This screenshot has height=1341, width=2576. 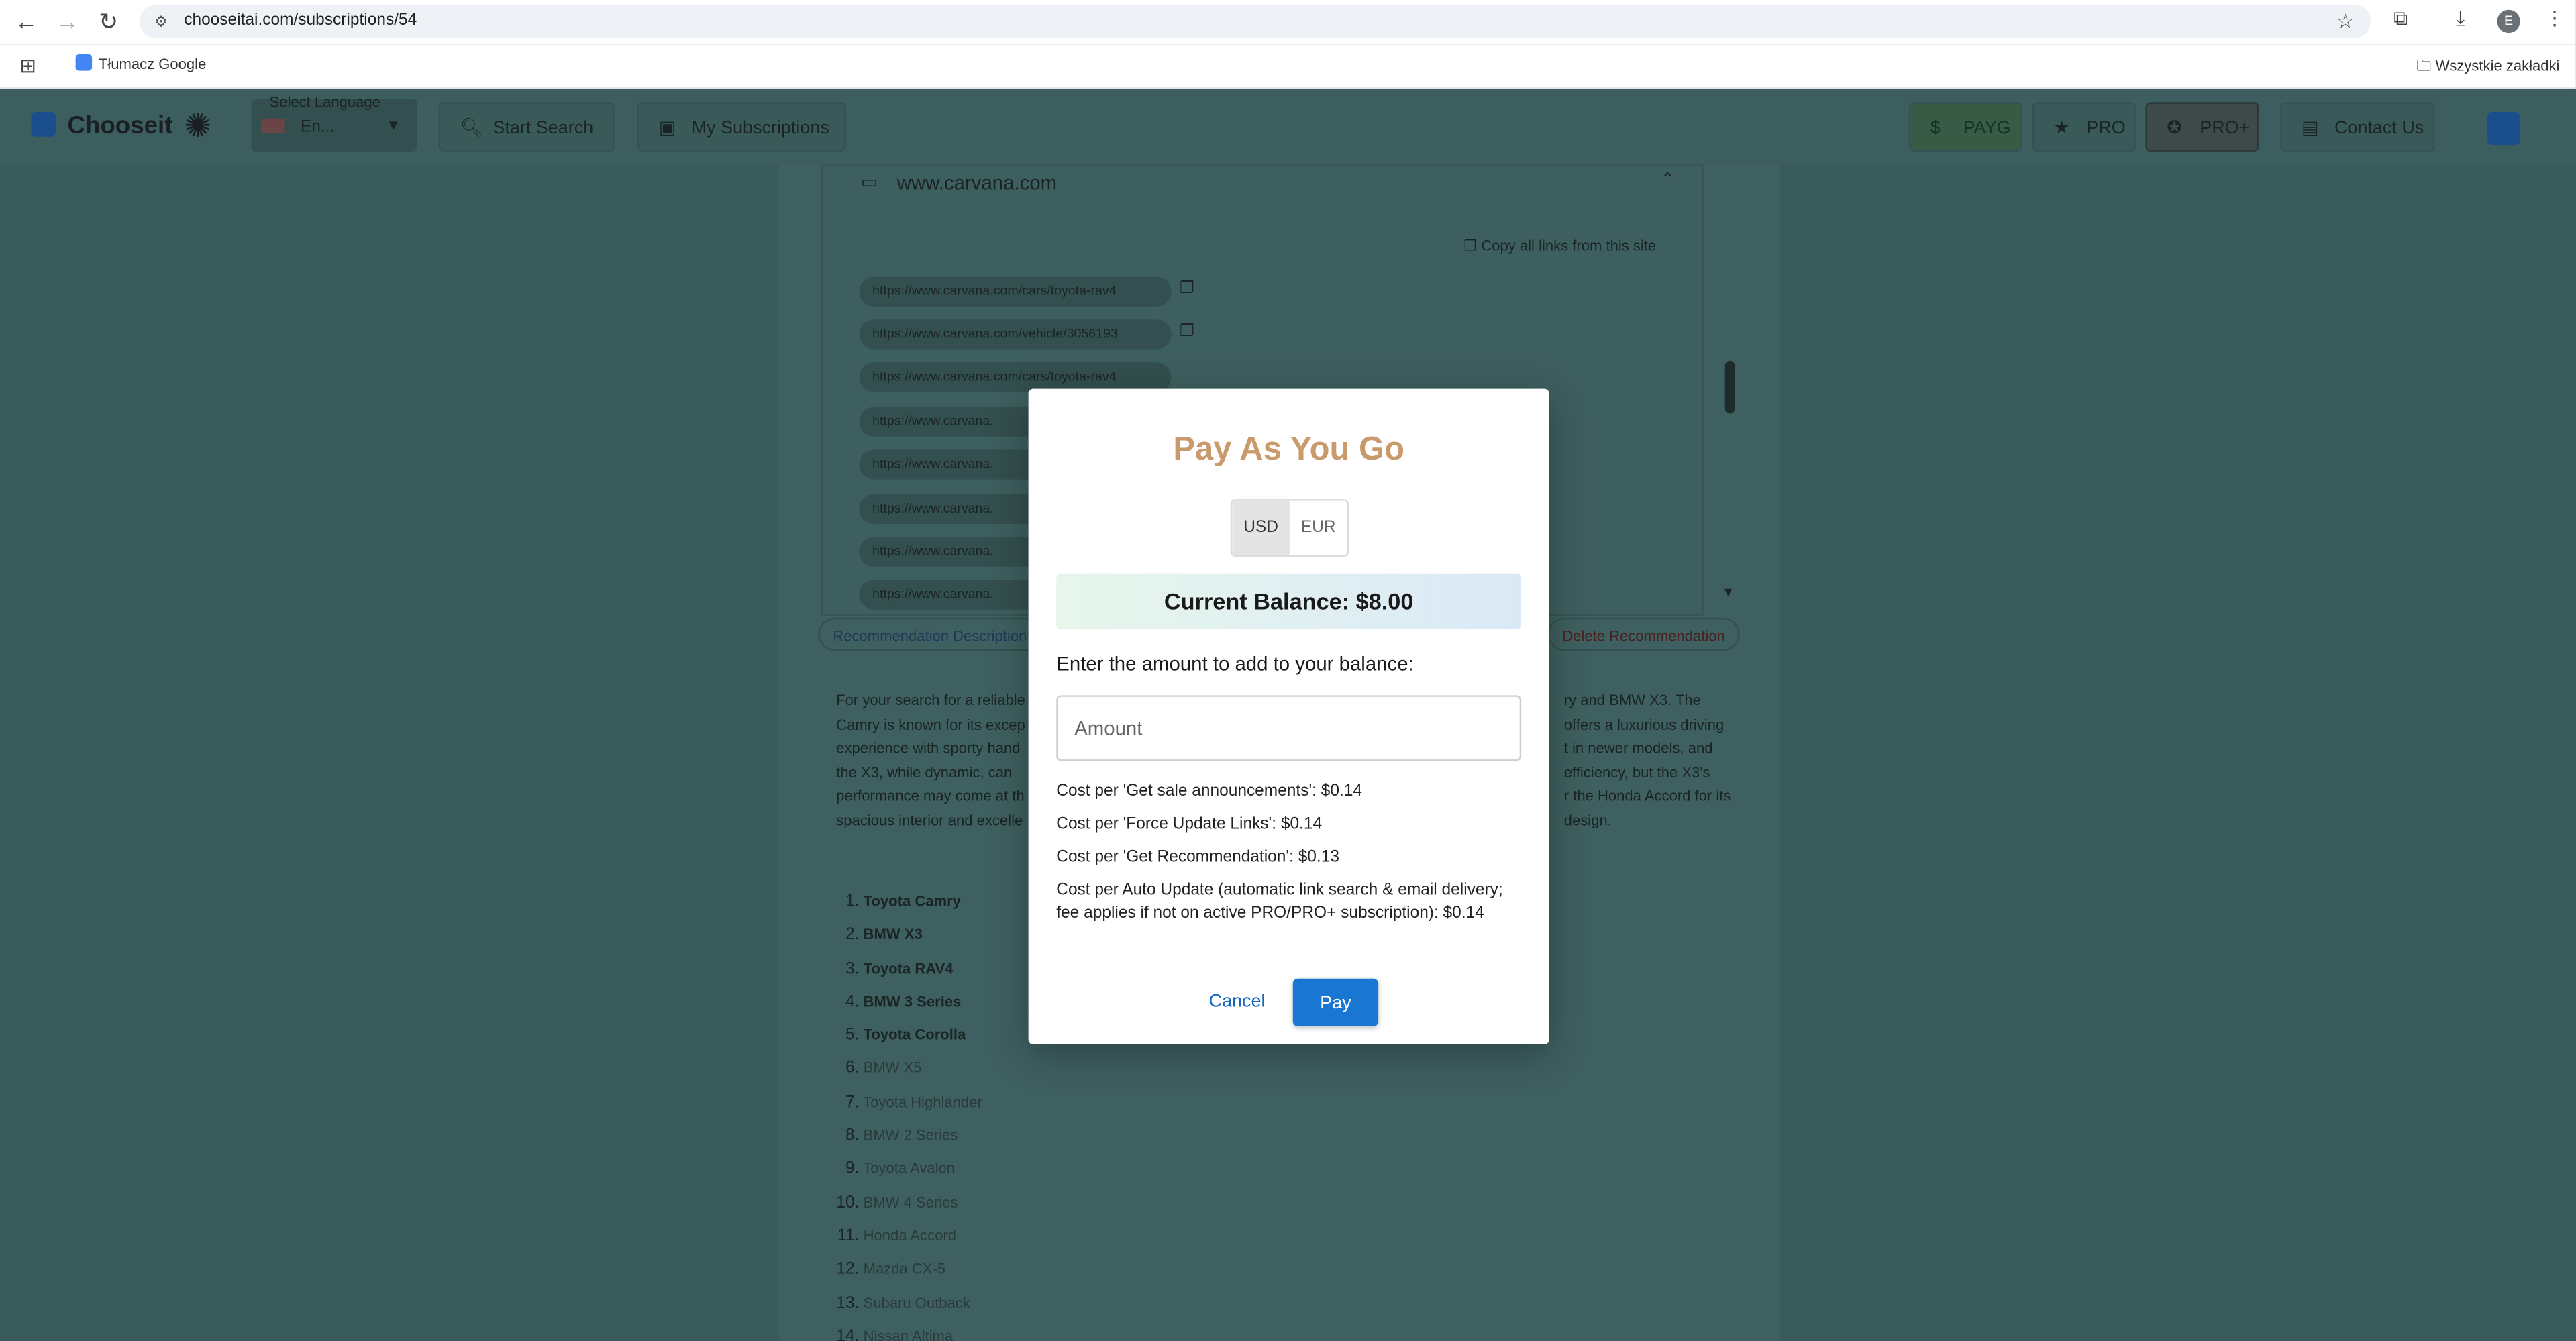 What do you see at coordinates (1729, 387) in the screenshot?
I see `scrollbar-thumb` at bounding box center [1729, 387].